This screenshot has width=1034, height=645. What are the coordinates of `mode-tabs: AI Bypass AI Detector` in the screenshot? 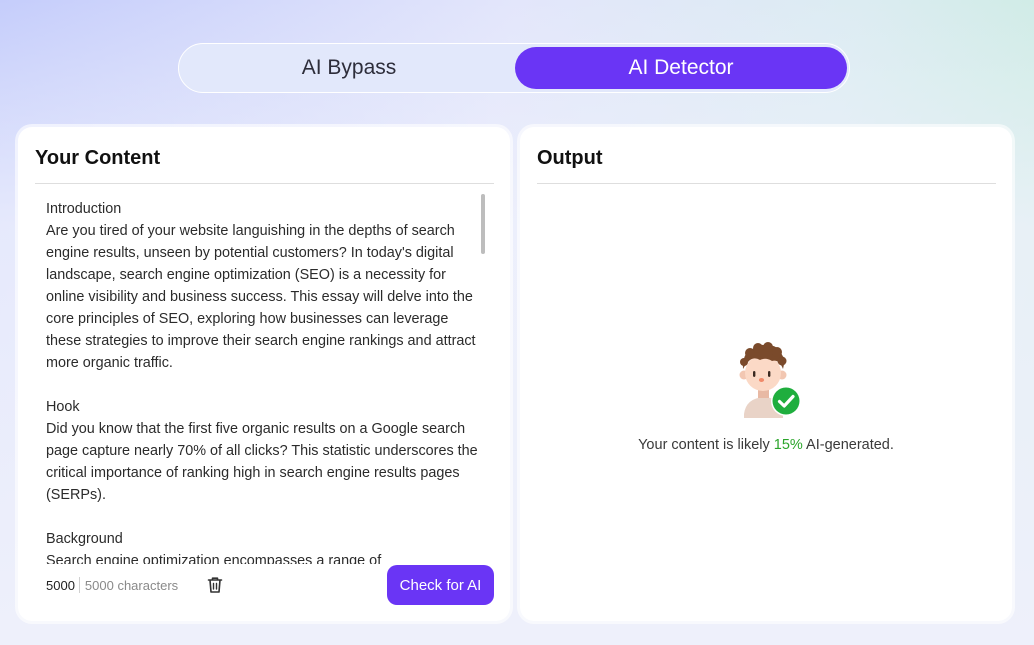 It's located at (514, 68).